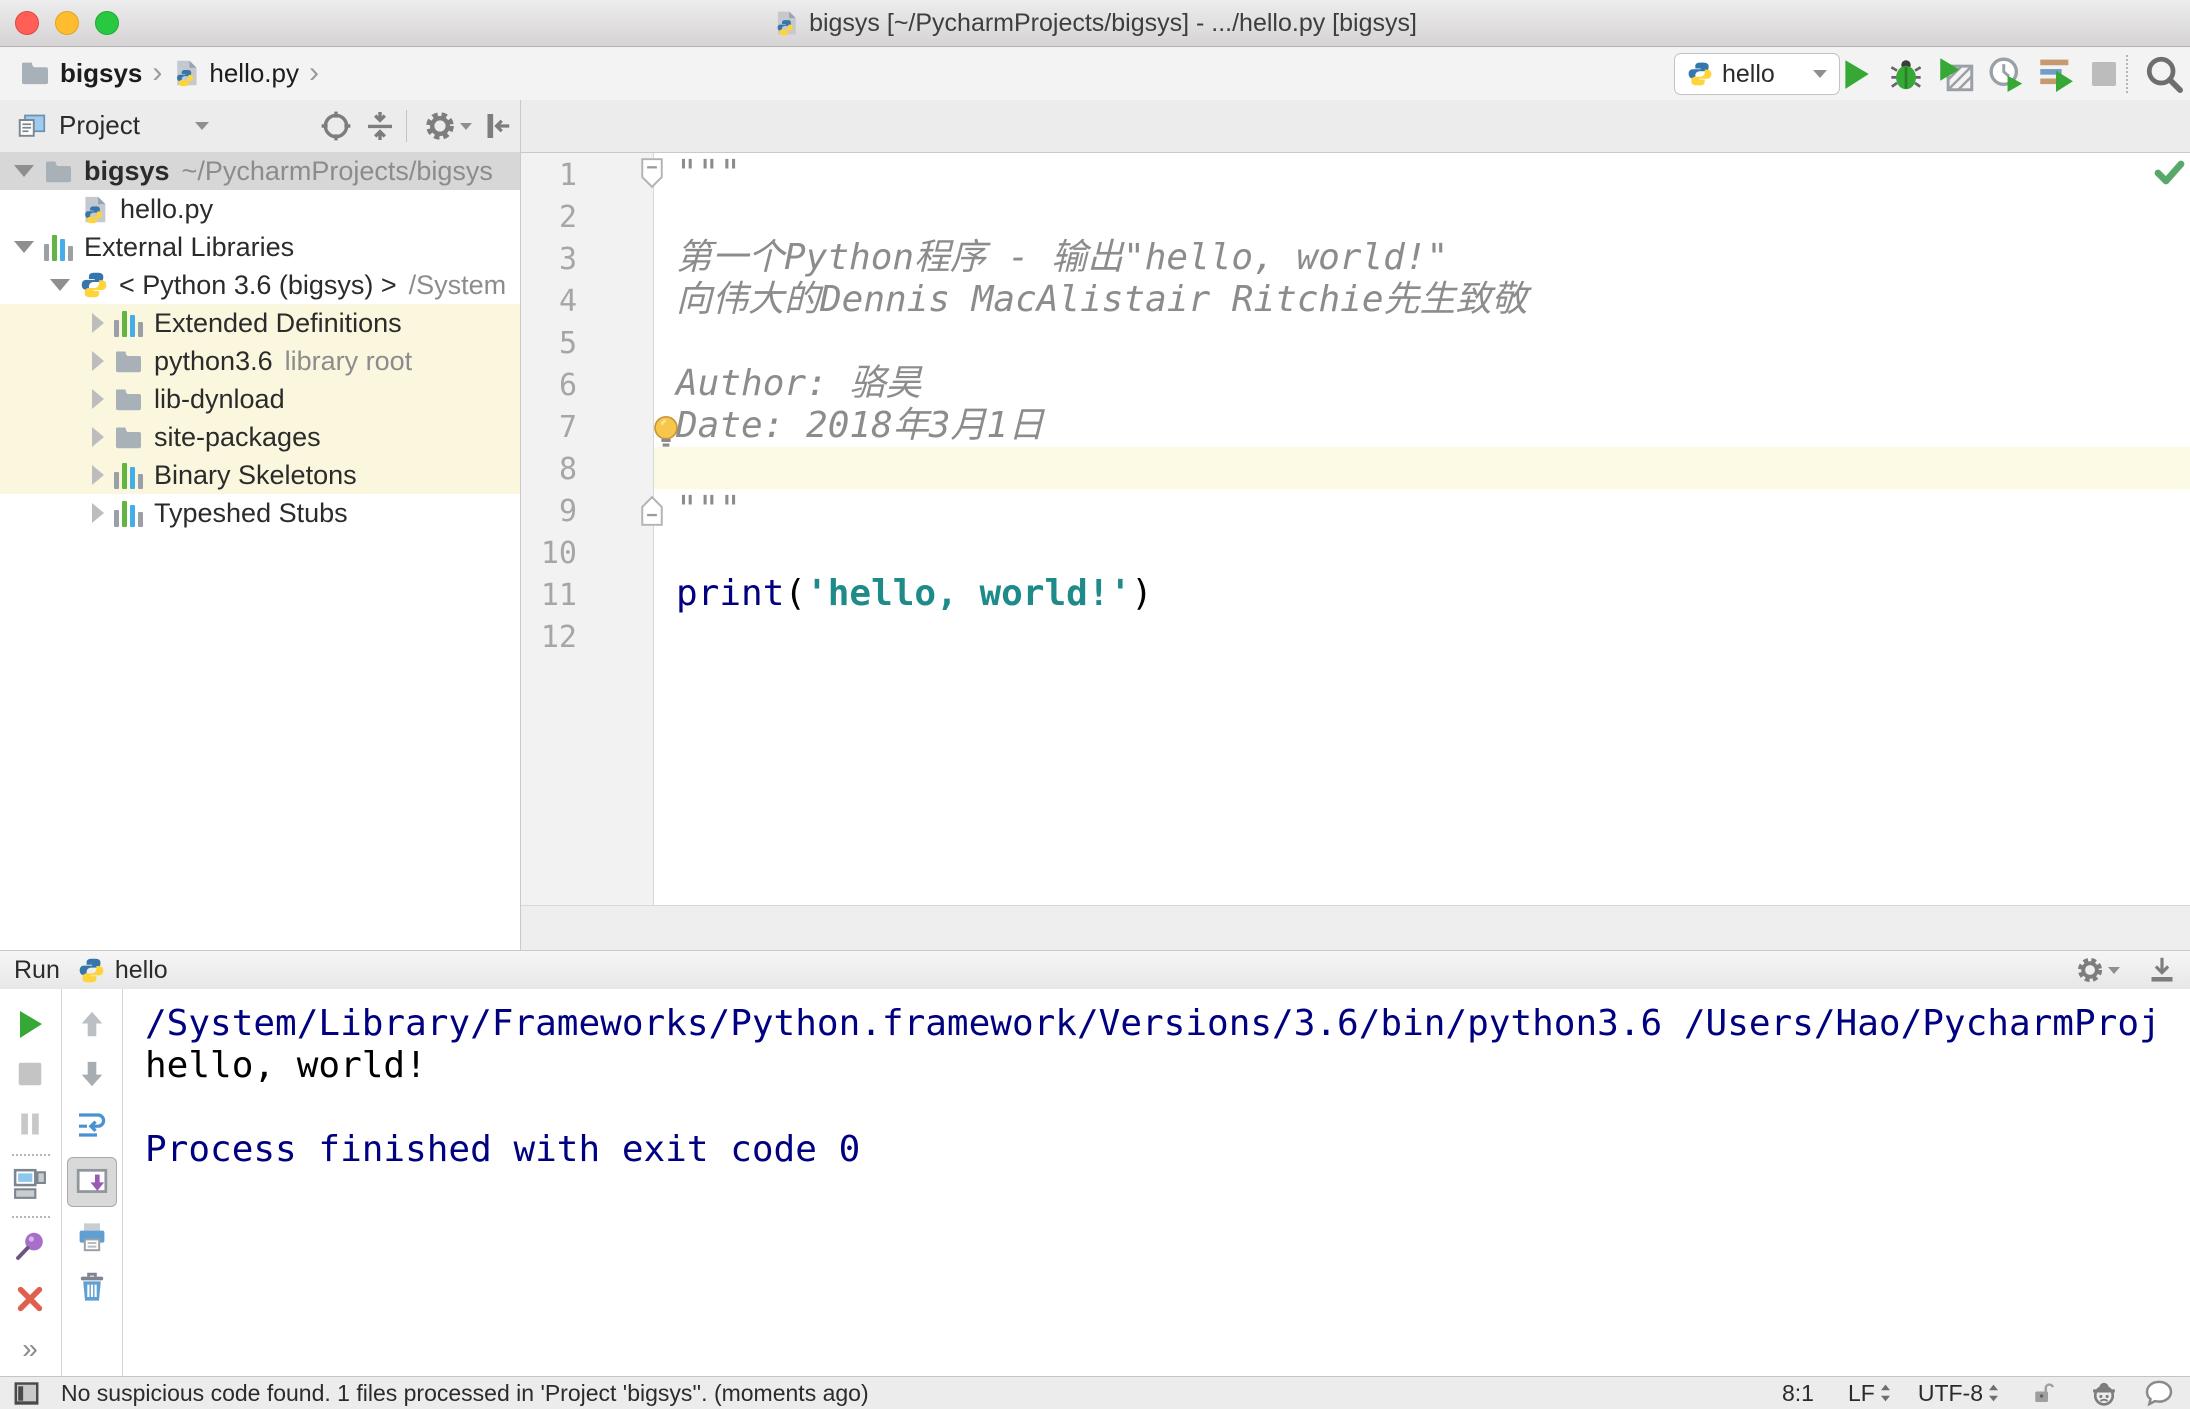 Image resolution: width=2190 pixels, height=1409 pixels. I want to click on code-line-11: print('hello, world!'), so click(914, 594).